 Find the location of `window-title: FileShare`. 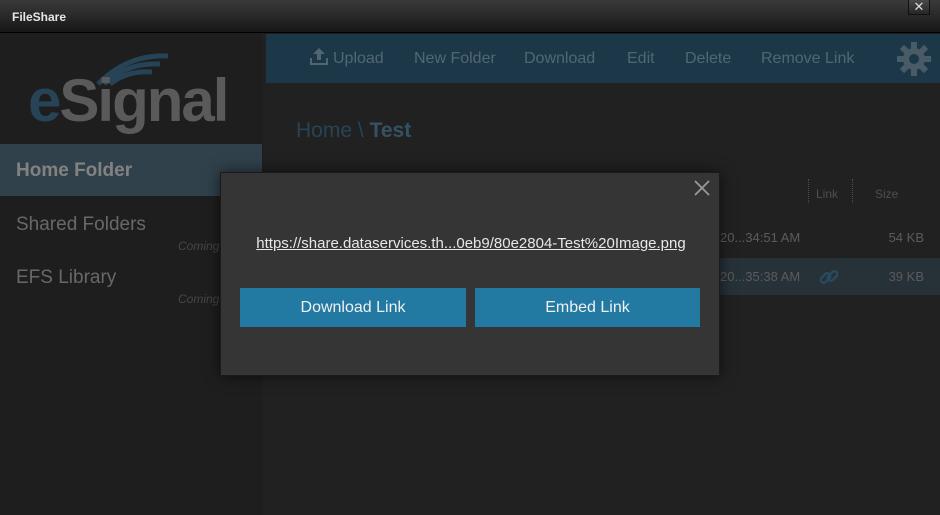

window-title: FileShare is located at coordinates (39, 17).